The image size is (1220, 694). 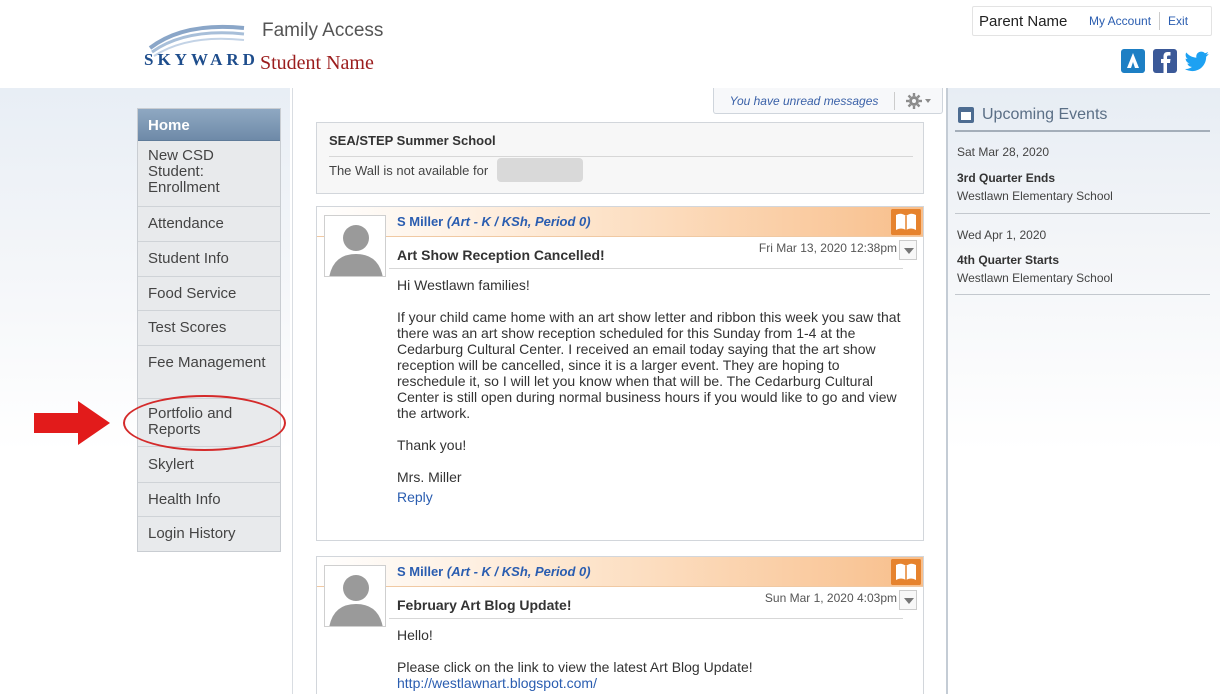 What do you see at coordinates (323, 30) in the screenshot?
I see `app-title: Family Access` at bounding box center [323, 30].